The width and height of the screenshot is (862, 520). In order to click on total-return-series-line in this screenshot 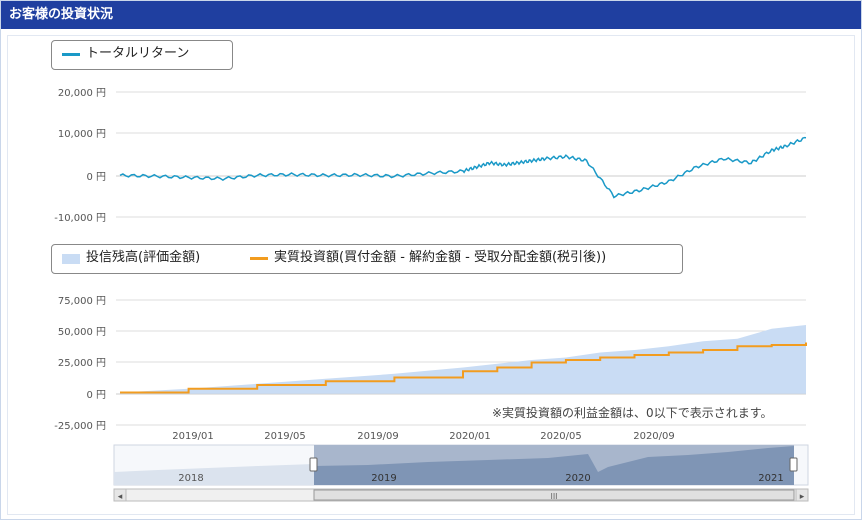, I will do `click(463, 167)`.